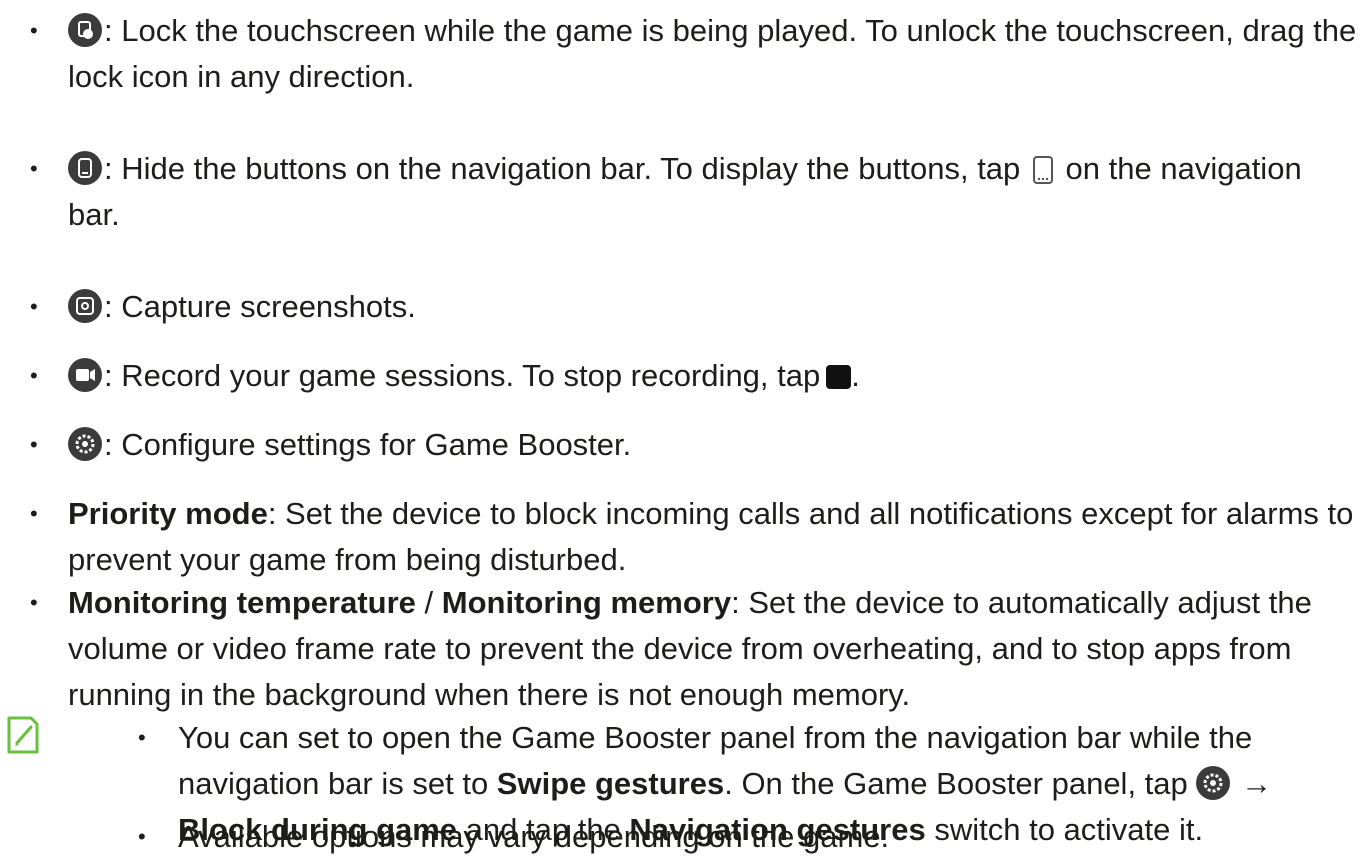 The height and width of the screenshot is (860, 1367). What do you see at coordinates (23, 735) in the screenshot?
I see `note-icon` at bounding box center [23, 735].